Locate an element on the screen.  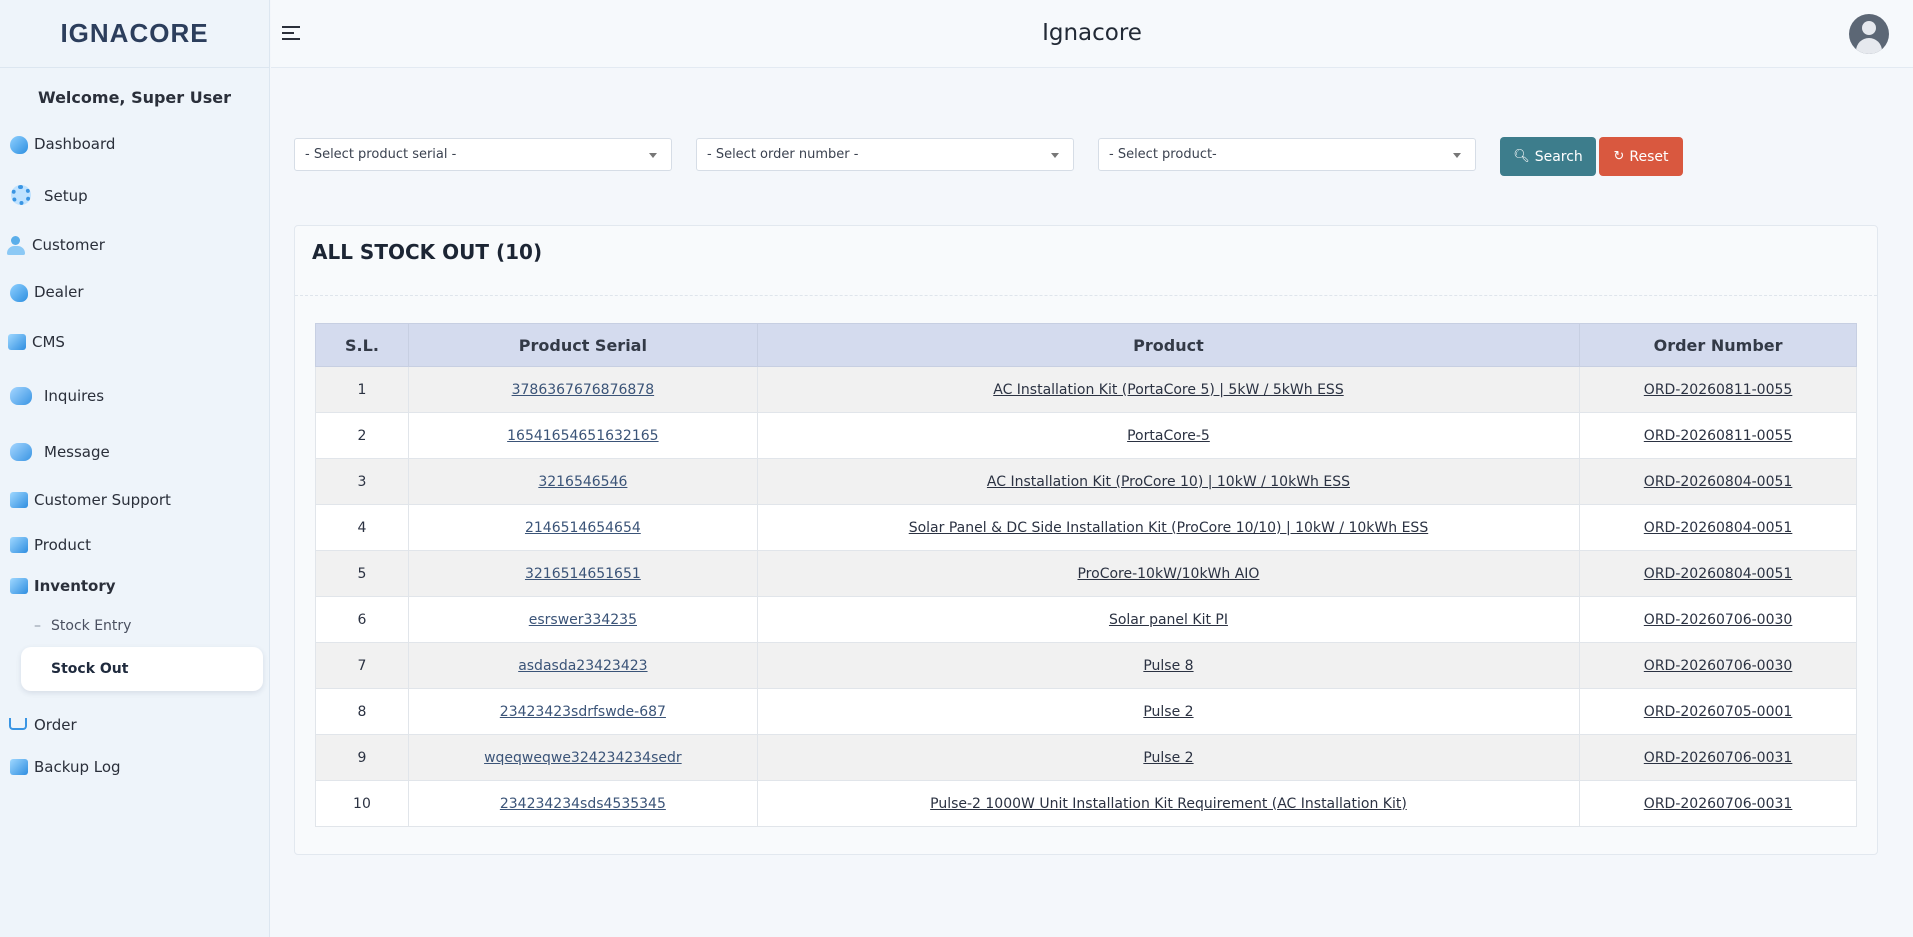
product-serial-link: wqeqweqwe324234234sedr is located at coordinates (583, 758).